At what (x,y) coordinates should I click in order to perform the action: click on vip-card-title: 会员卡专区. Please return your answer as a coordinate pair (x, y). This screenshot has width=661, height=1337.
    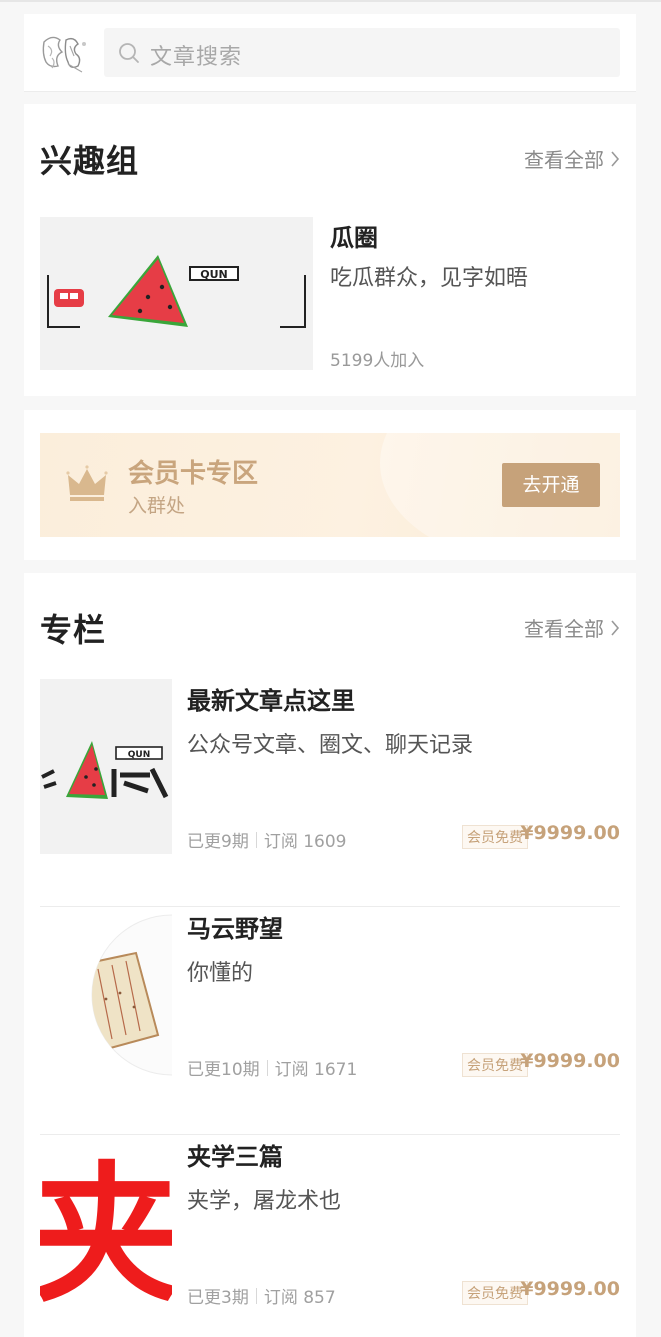
    Looking at the image, I should click on (193, 474).